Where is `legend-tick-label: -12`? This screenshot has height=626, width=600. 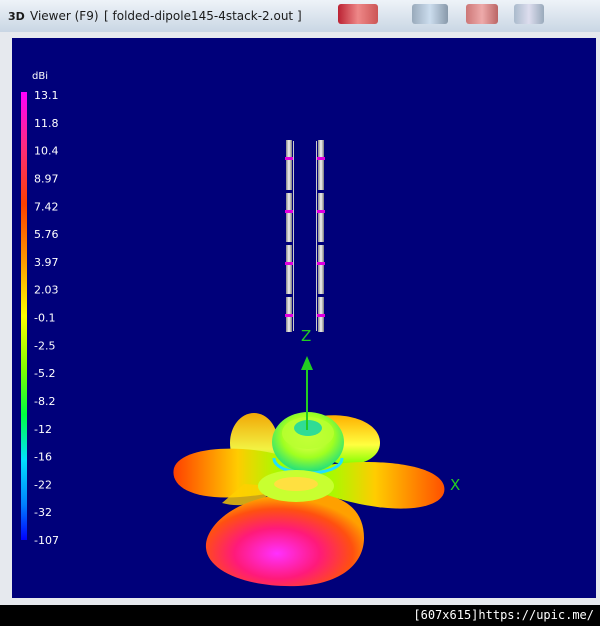 legend-tick-label: -12 is located at coordinates (43, 429).